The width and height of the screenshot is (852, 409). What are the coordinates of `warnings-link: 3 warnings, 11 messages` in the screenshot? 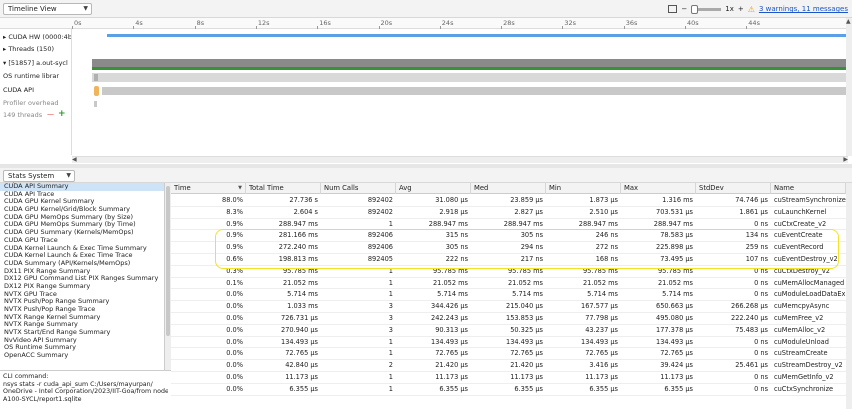 It's located at (803, 9).